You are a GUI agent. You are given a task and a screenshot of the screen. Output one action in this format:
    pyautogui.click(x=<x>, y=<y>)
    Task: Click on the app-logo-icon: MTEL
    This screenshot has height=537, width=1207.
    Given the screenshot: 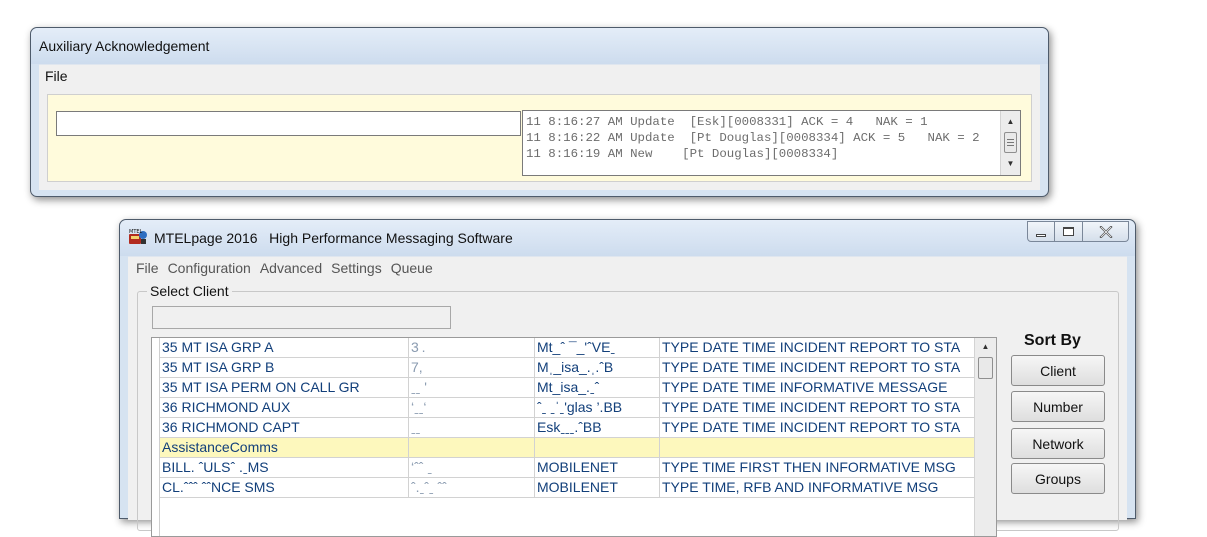 What is the action you would take?
    pyautogui.click(x=138, y=236)
    